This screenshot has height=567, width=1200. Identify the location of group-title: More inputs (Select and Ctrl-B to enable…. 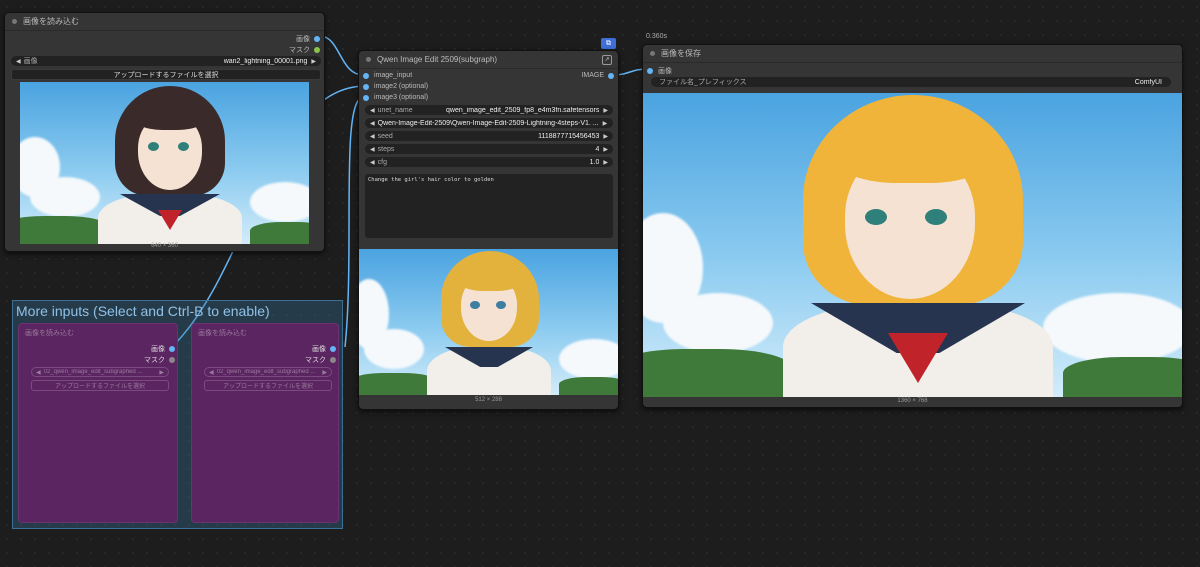
(177, 311).